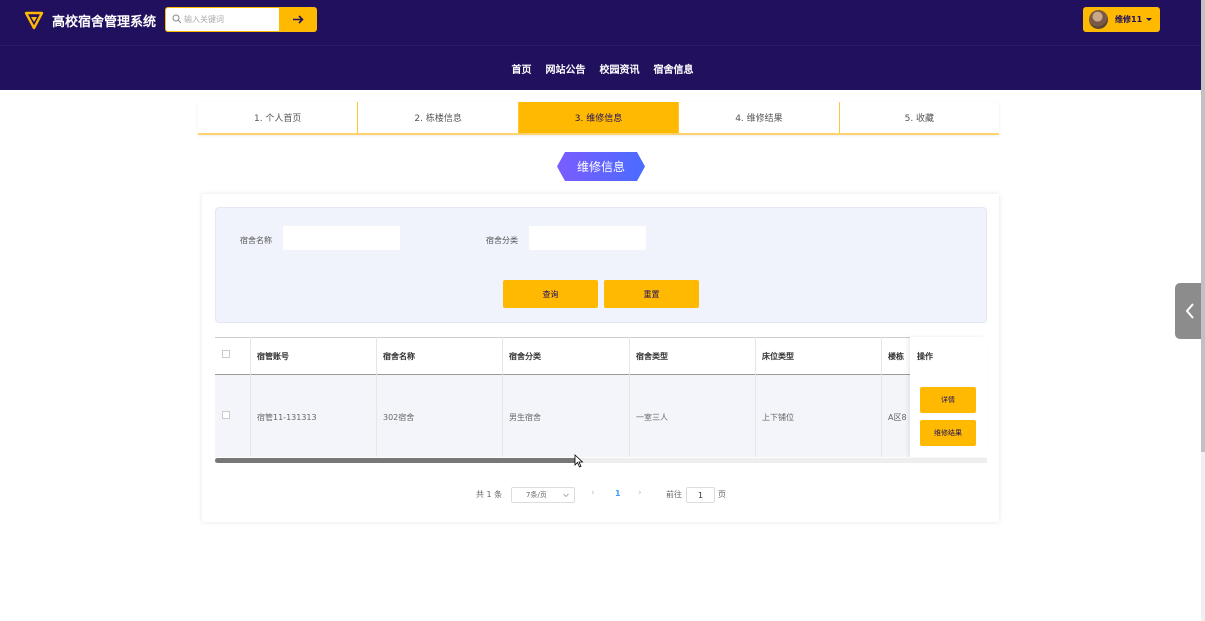  What do you see at coordinates (256, 240) in the screenshot?
I see `dorm-name-label: 宿舍名称` at bounding box center [256, 240].